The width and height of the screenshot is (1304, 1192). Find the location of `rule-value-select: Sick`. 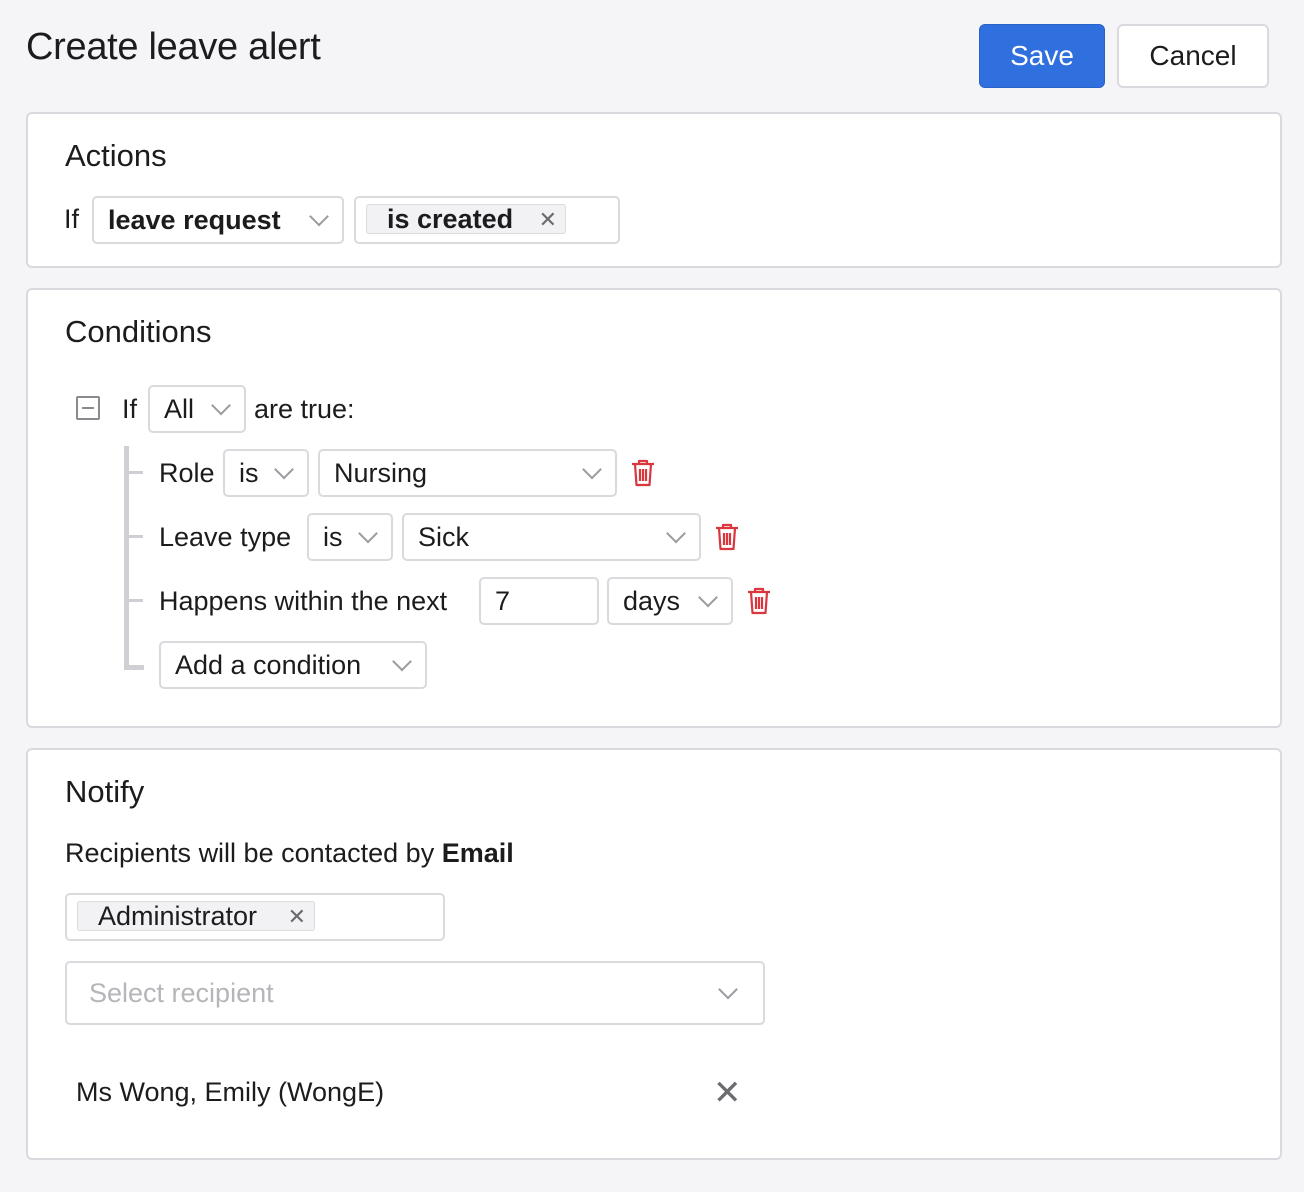

rule-value-select: Sick is located at coordinates (551, 537).